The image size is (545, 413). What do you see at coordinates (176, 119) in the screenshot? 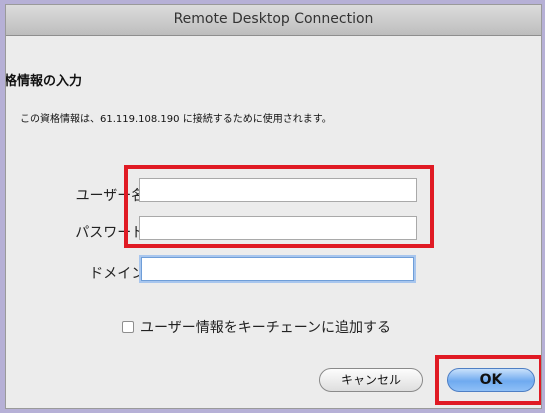
I see `dialog-description: この資格情報は、61.119.108.190 に接続するために使用されます。` at bounding box center [176, 119].